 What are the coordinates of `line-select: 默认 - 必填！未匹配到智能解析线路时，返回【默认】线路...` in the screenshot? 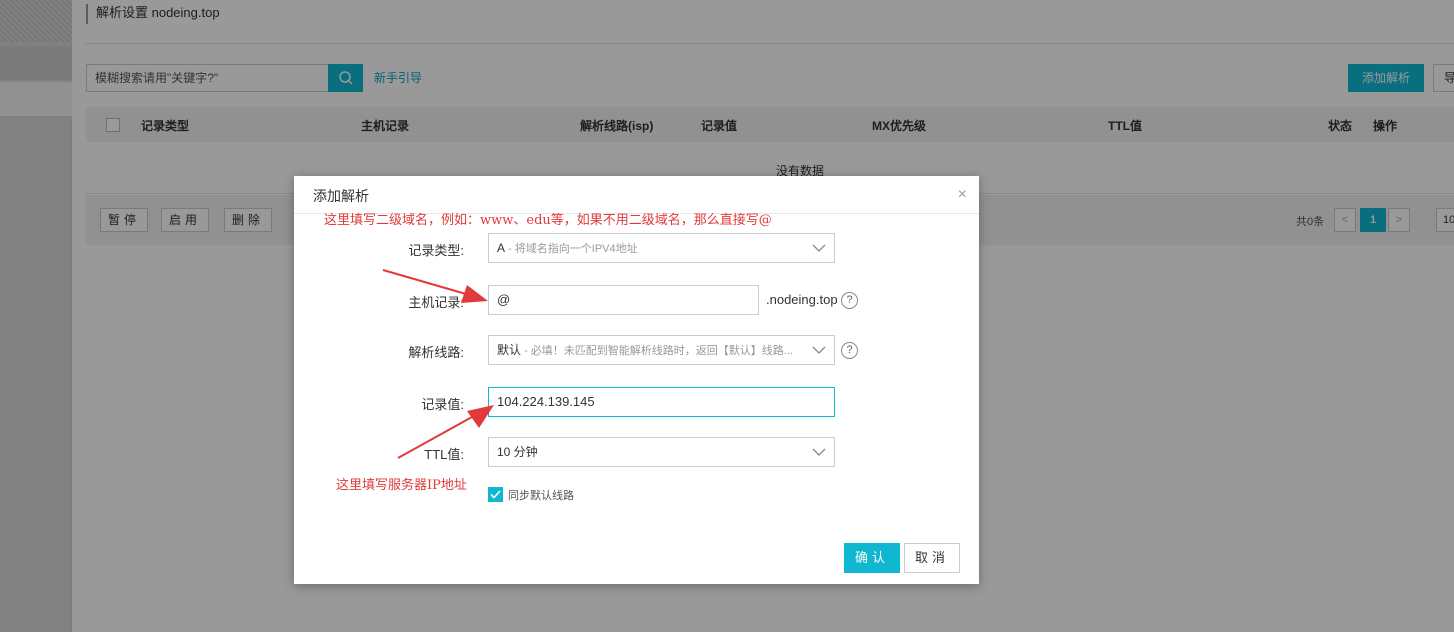 It's located at (661, 350).